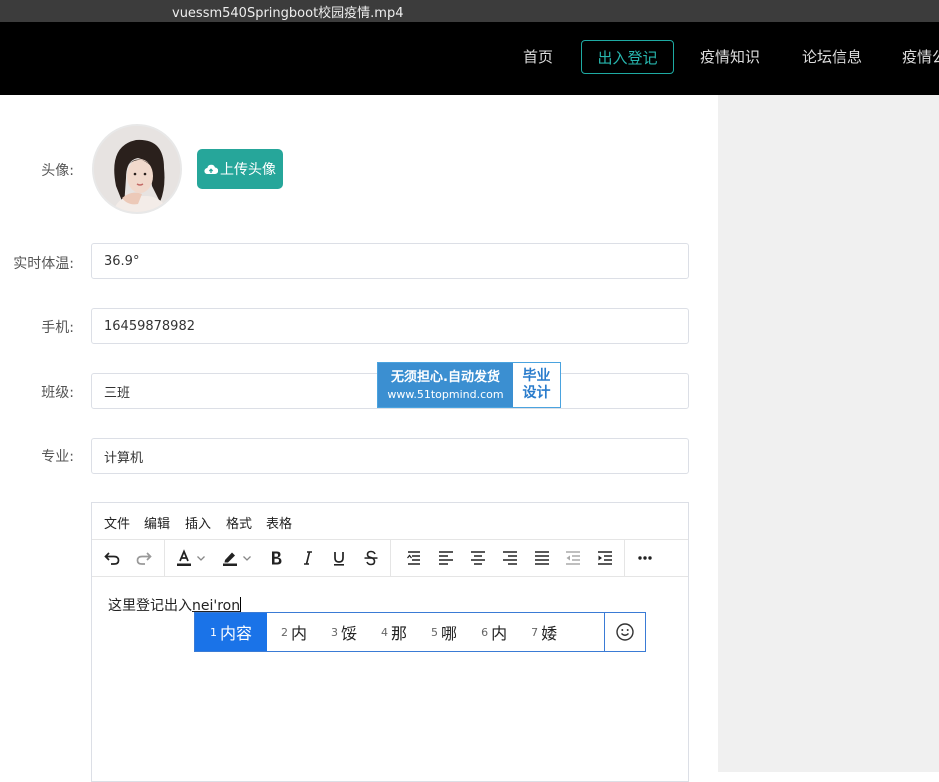 Image resolution: width=939 pixels, height=782 pixels. What do you see at coordinates (446, 558) in the screenshot?
I see `align-left-icon` at bounding box center [446, 558].